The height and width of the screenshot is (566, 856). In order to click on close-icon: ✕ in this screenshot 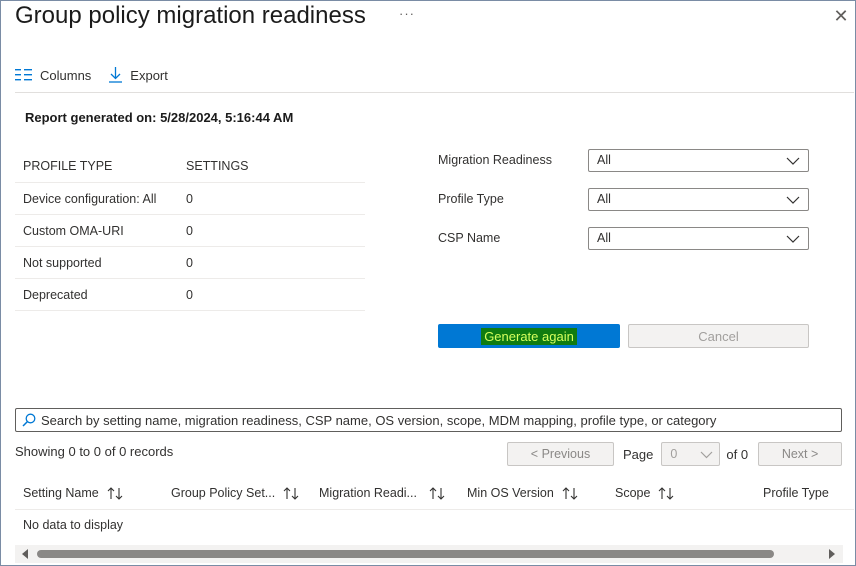, I will do `click(841, 16)`.